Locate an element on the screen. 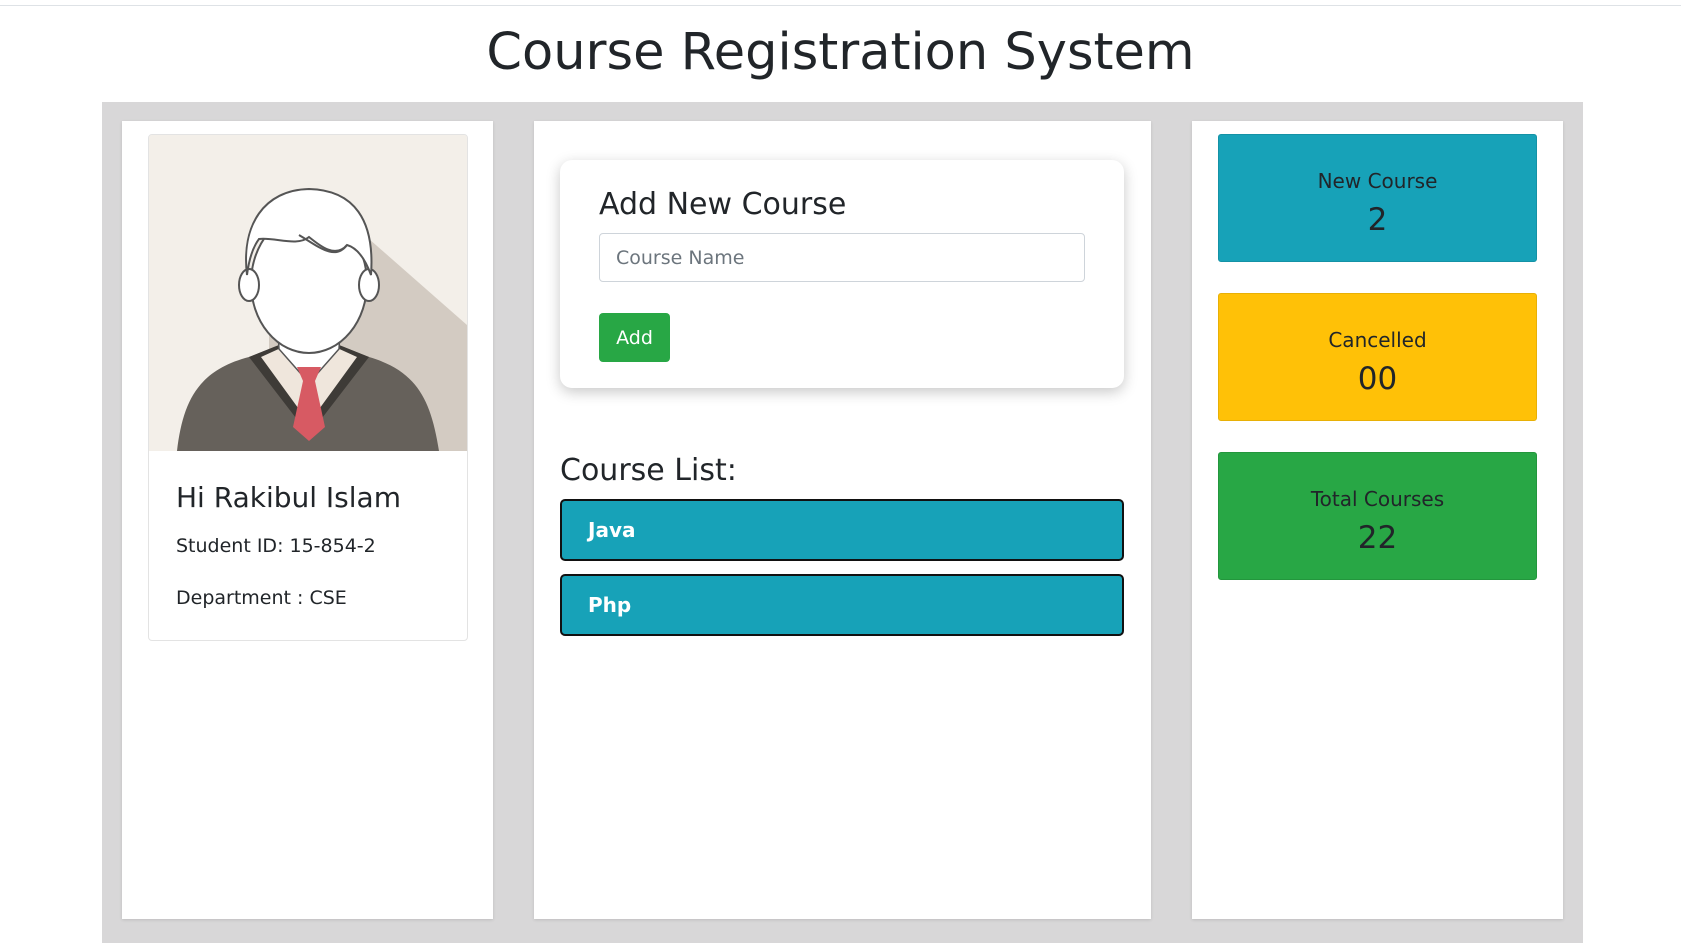 The height and width of the screenshot is (943, 1681). total-courses-stat-label: Total Courses is located at coordinates (1377, 499).